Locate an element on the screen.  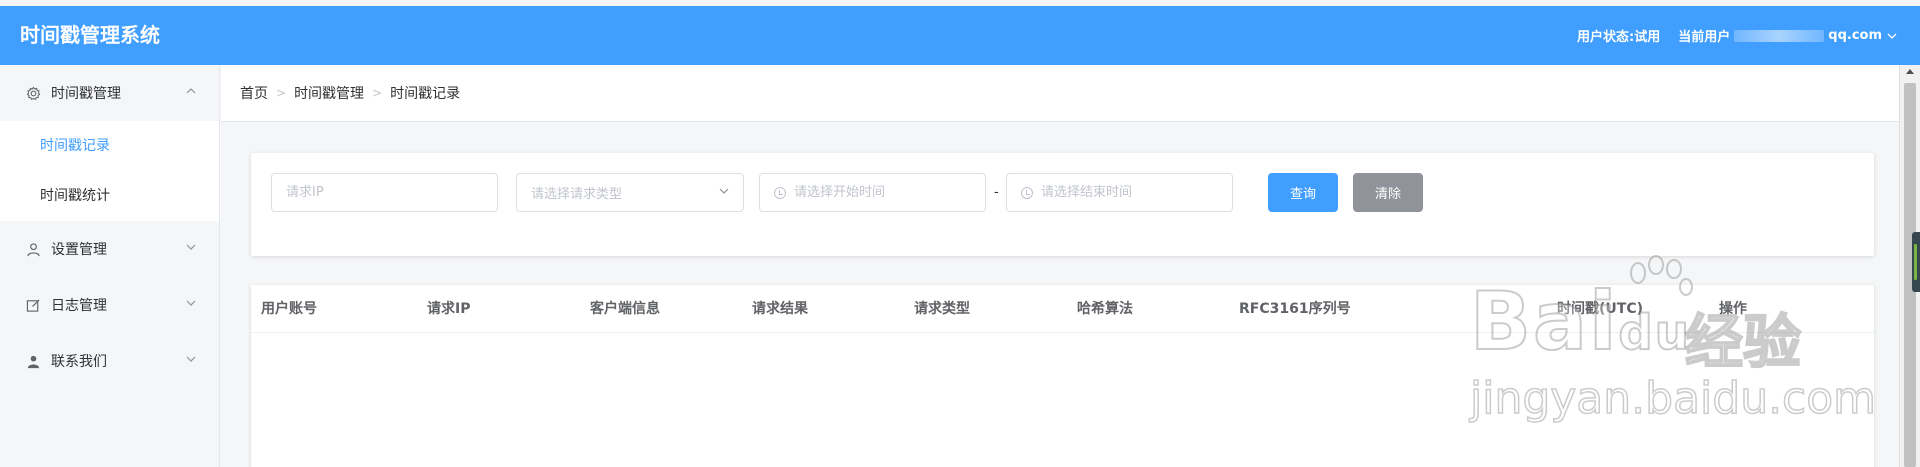
user-area: 用户状态:试用 当前用户 qq.com is located at coordinates (1737, 35).